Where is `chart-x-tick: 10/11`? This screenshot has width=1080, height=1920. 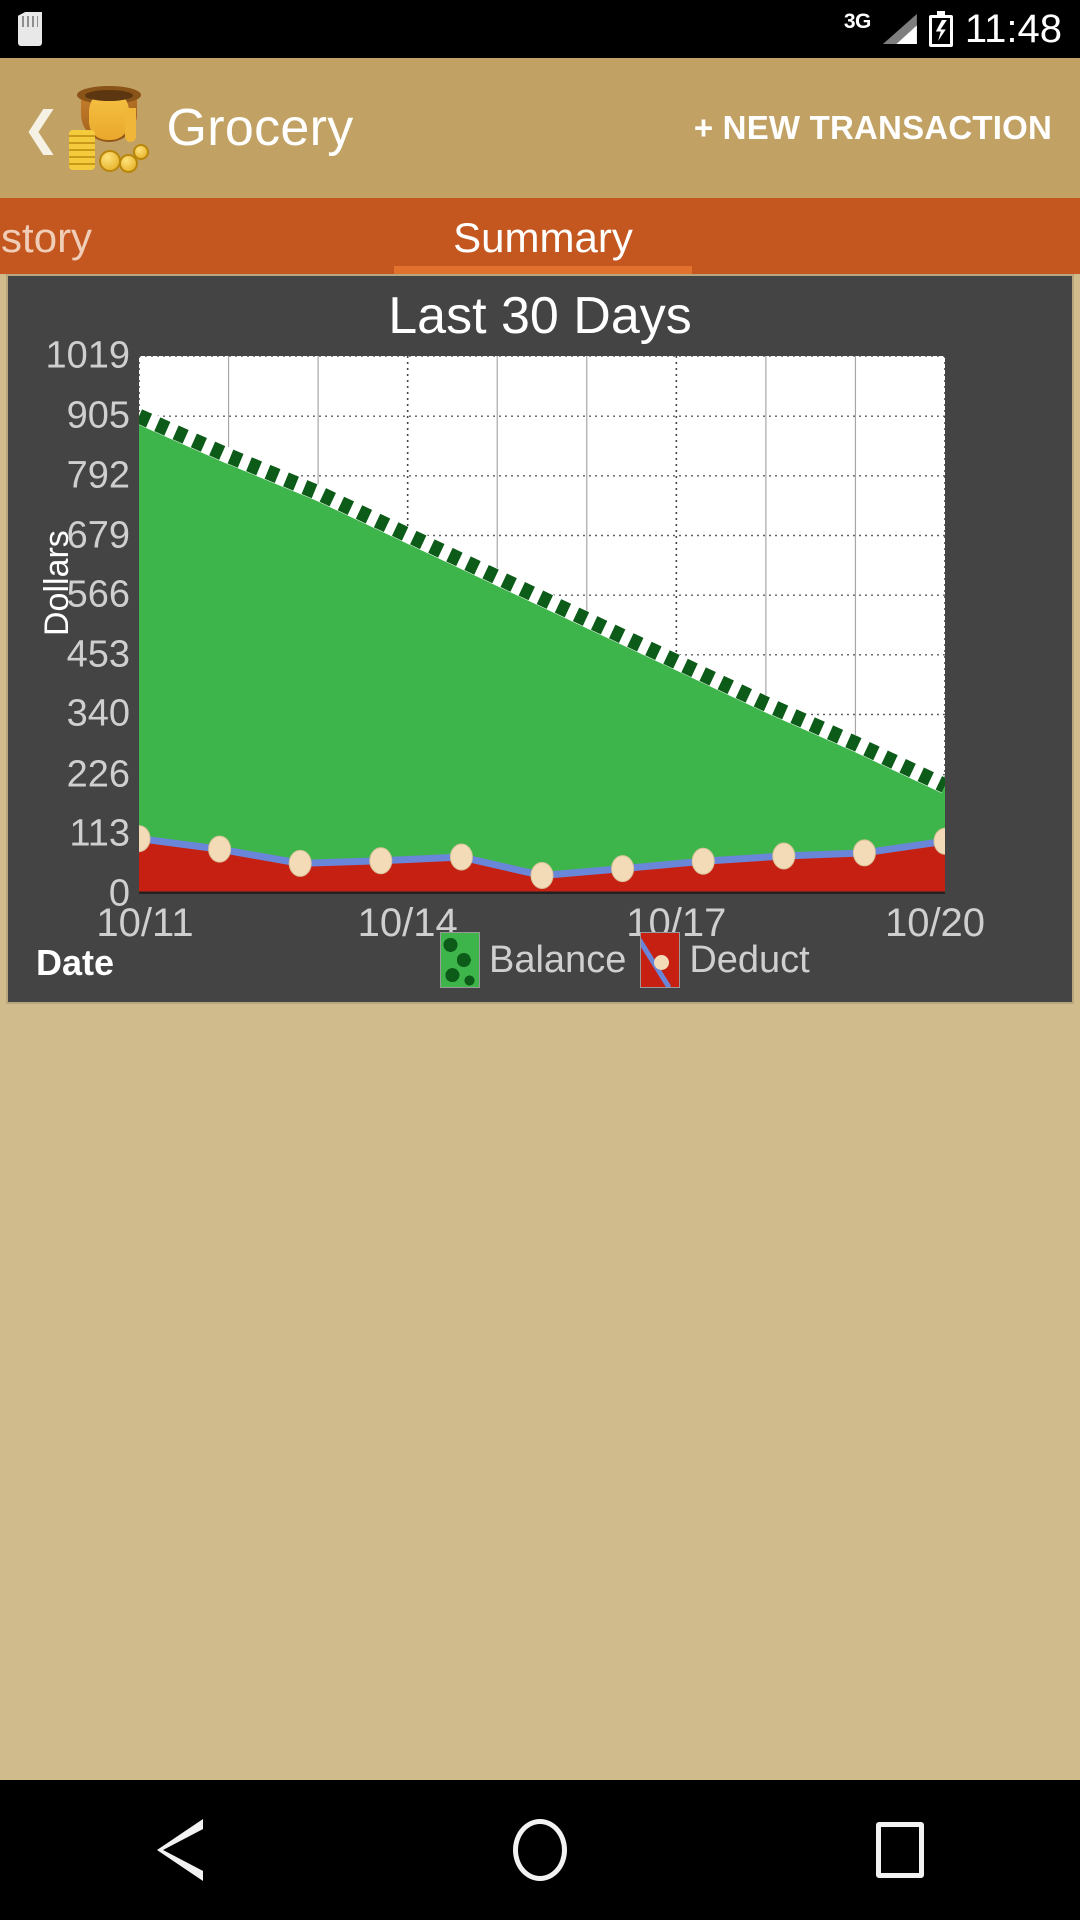
chart-x-tick: 10/11 is located at coordinates (145, 923).